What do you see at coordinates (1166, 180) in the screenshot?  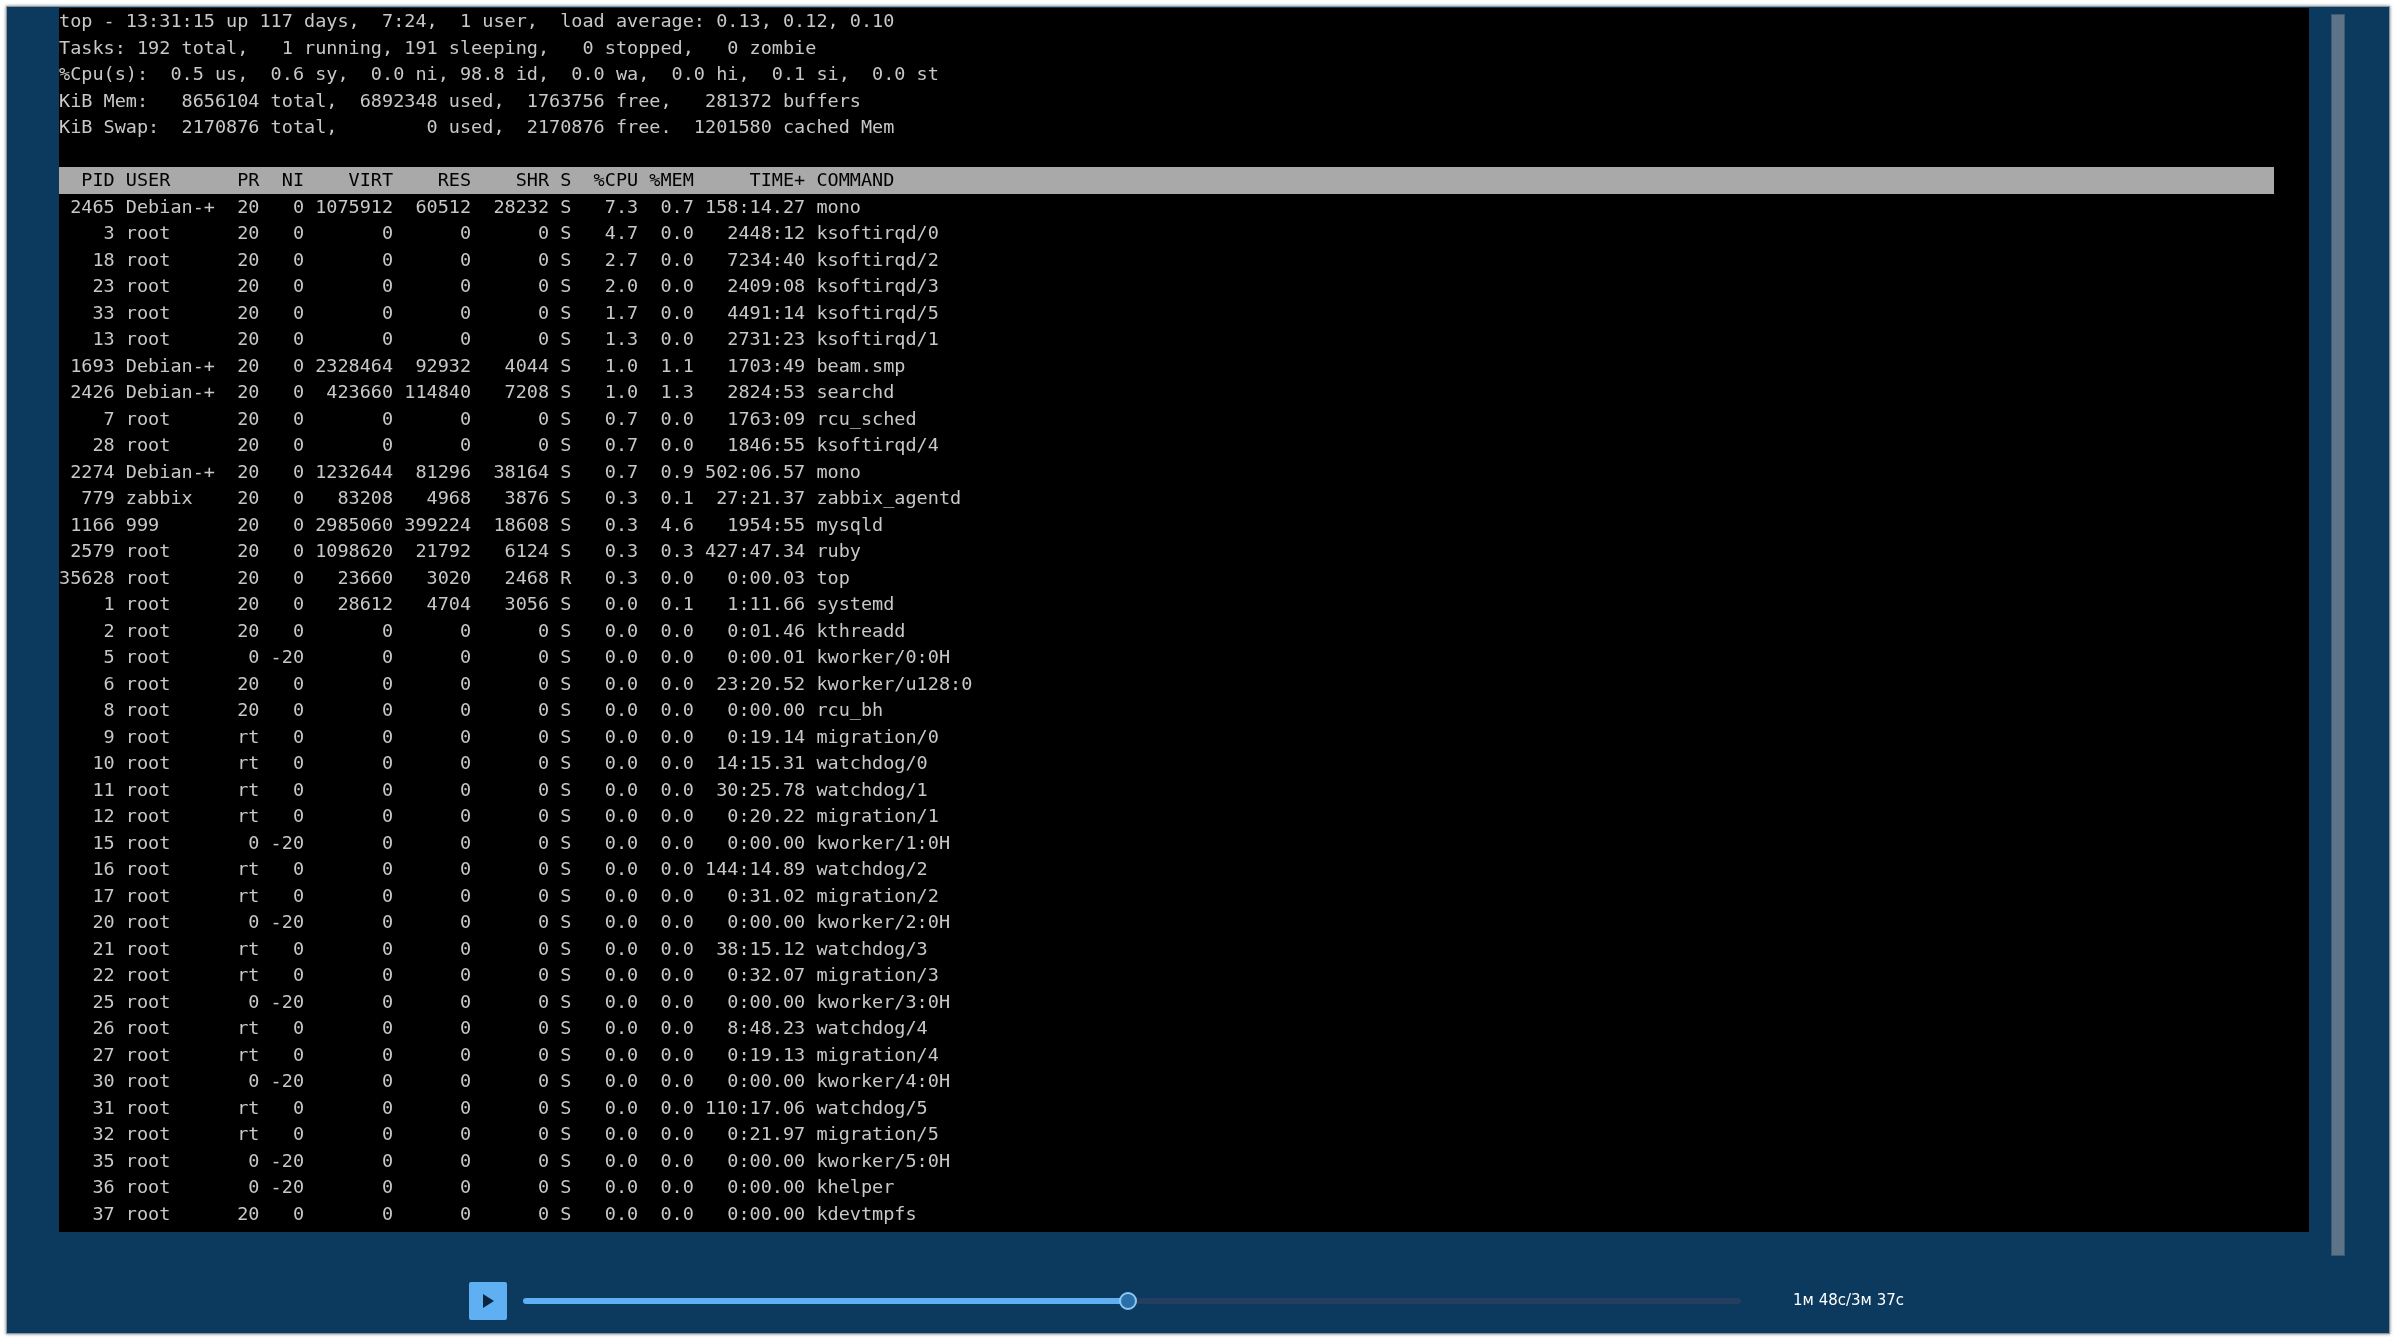 I see `column-header-bar: PID USER PR NI VIRT RES SHR S %CPU %MEM TIME+ COMMAND` at bounding box center [1166, 180].